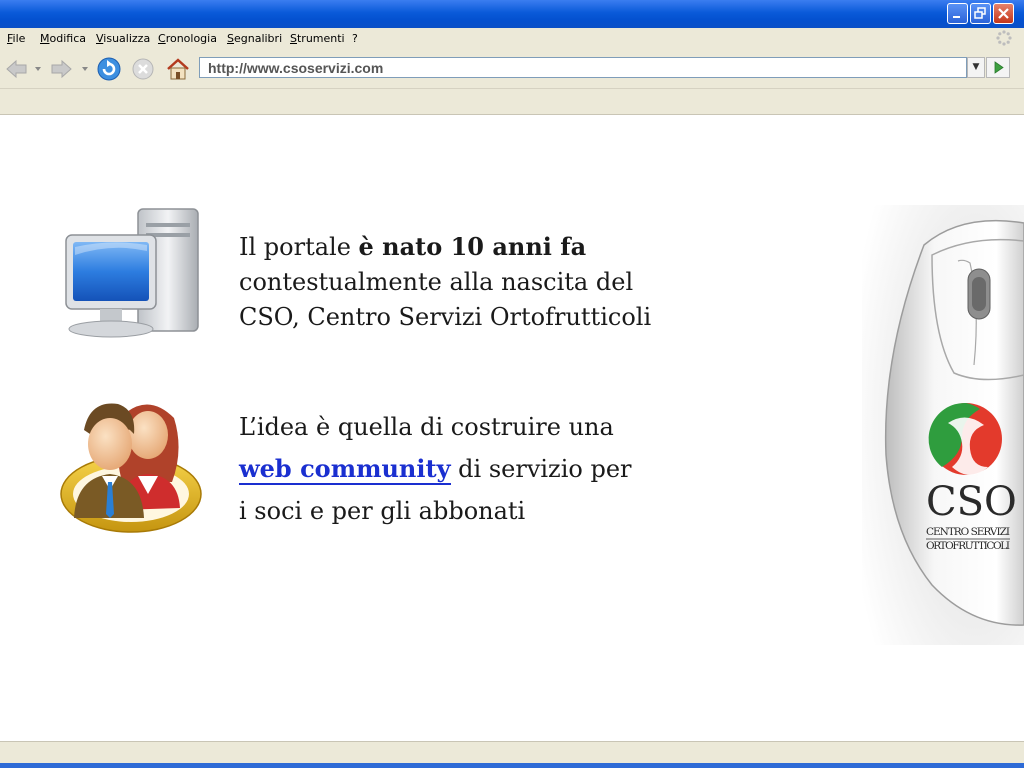 The height and width of the screenshot is (768, 1024). Describe the element at coordinates (143, 69) in the screenshot. I see `stop-icon` at that location.